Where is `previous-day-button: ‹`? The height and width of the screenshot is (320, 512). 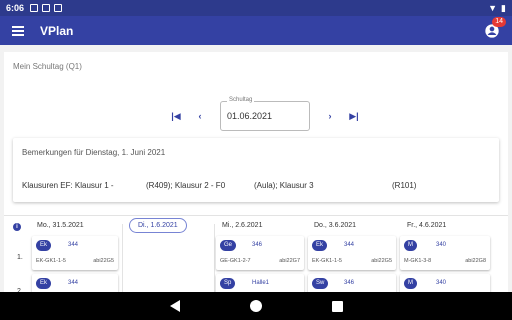 previous-day-button: ‹ is located at coordinates (200, 116).